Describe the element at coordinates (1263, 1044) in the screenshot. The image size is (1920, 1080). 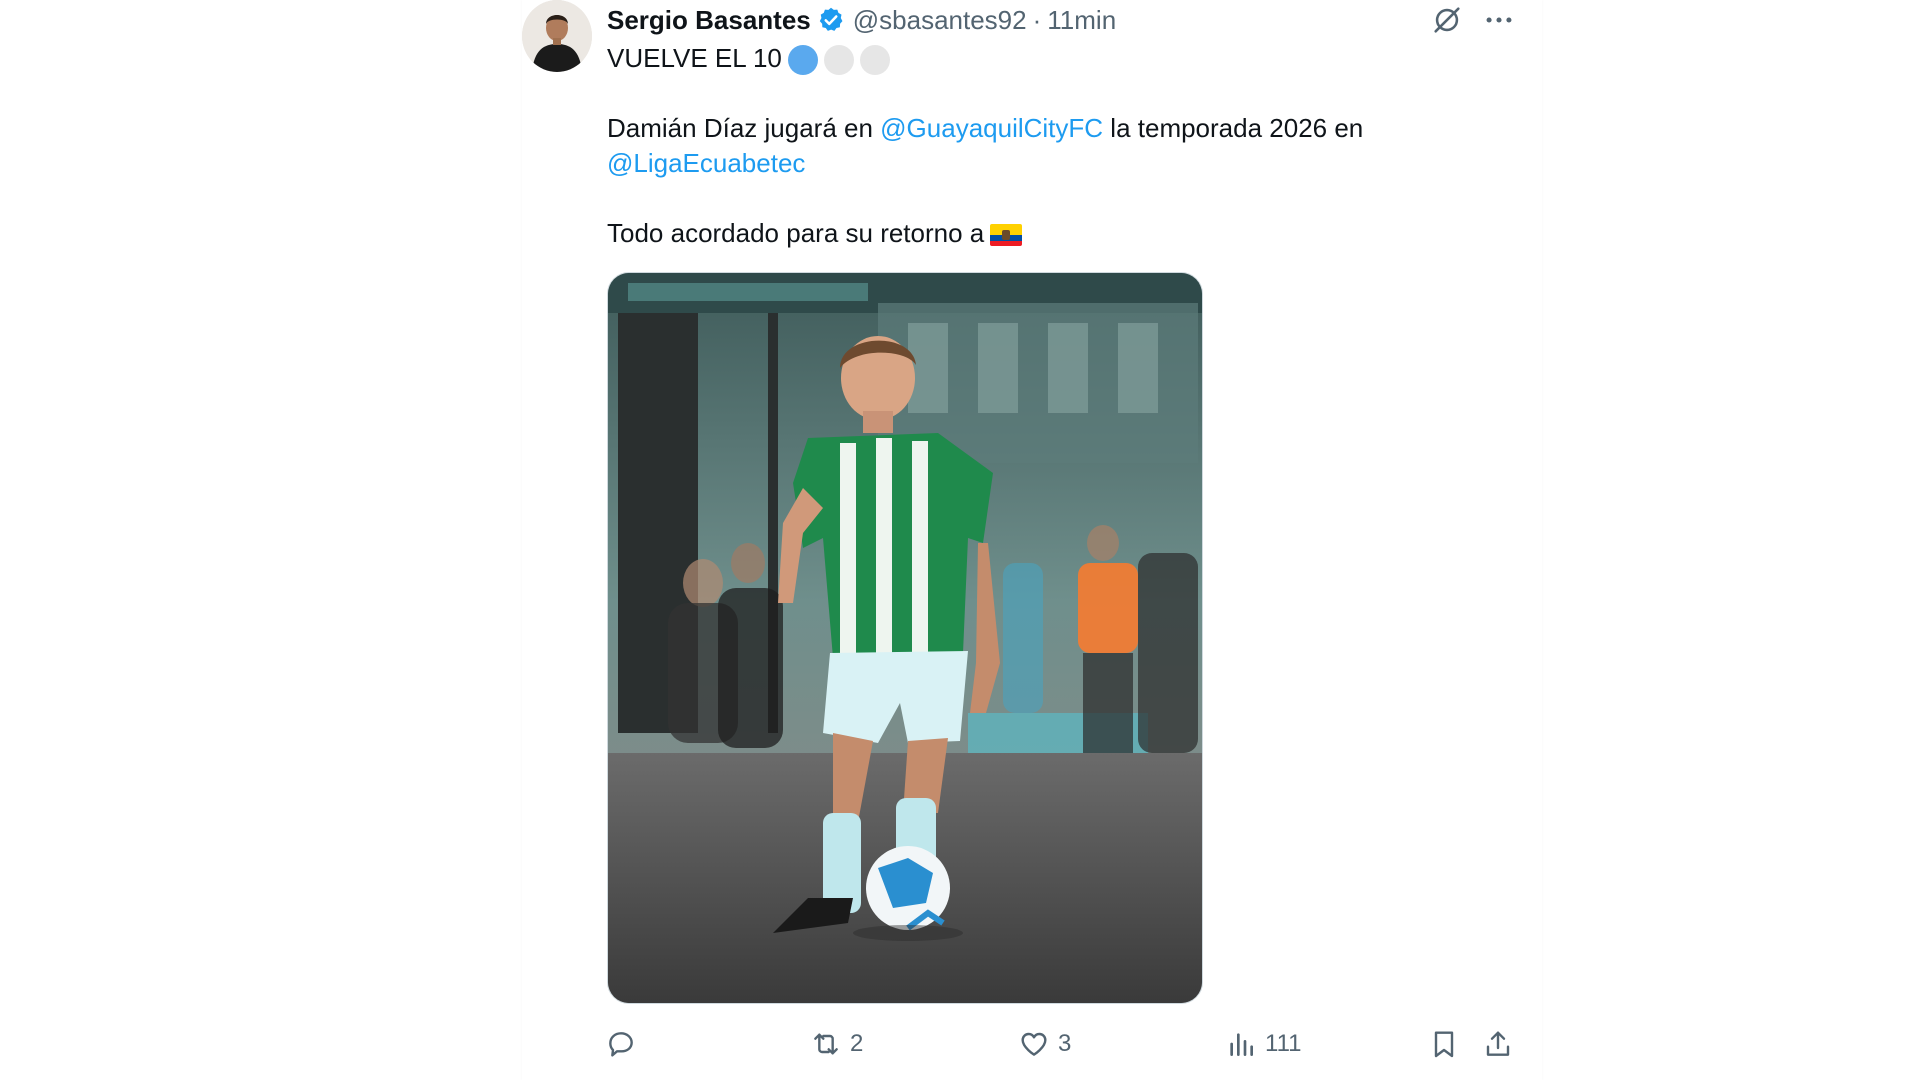
I see `views-button: 111` at that location.